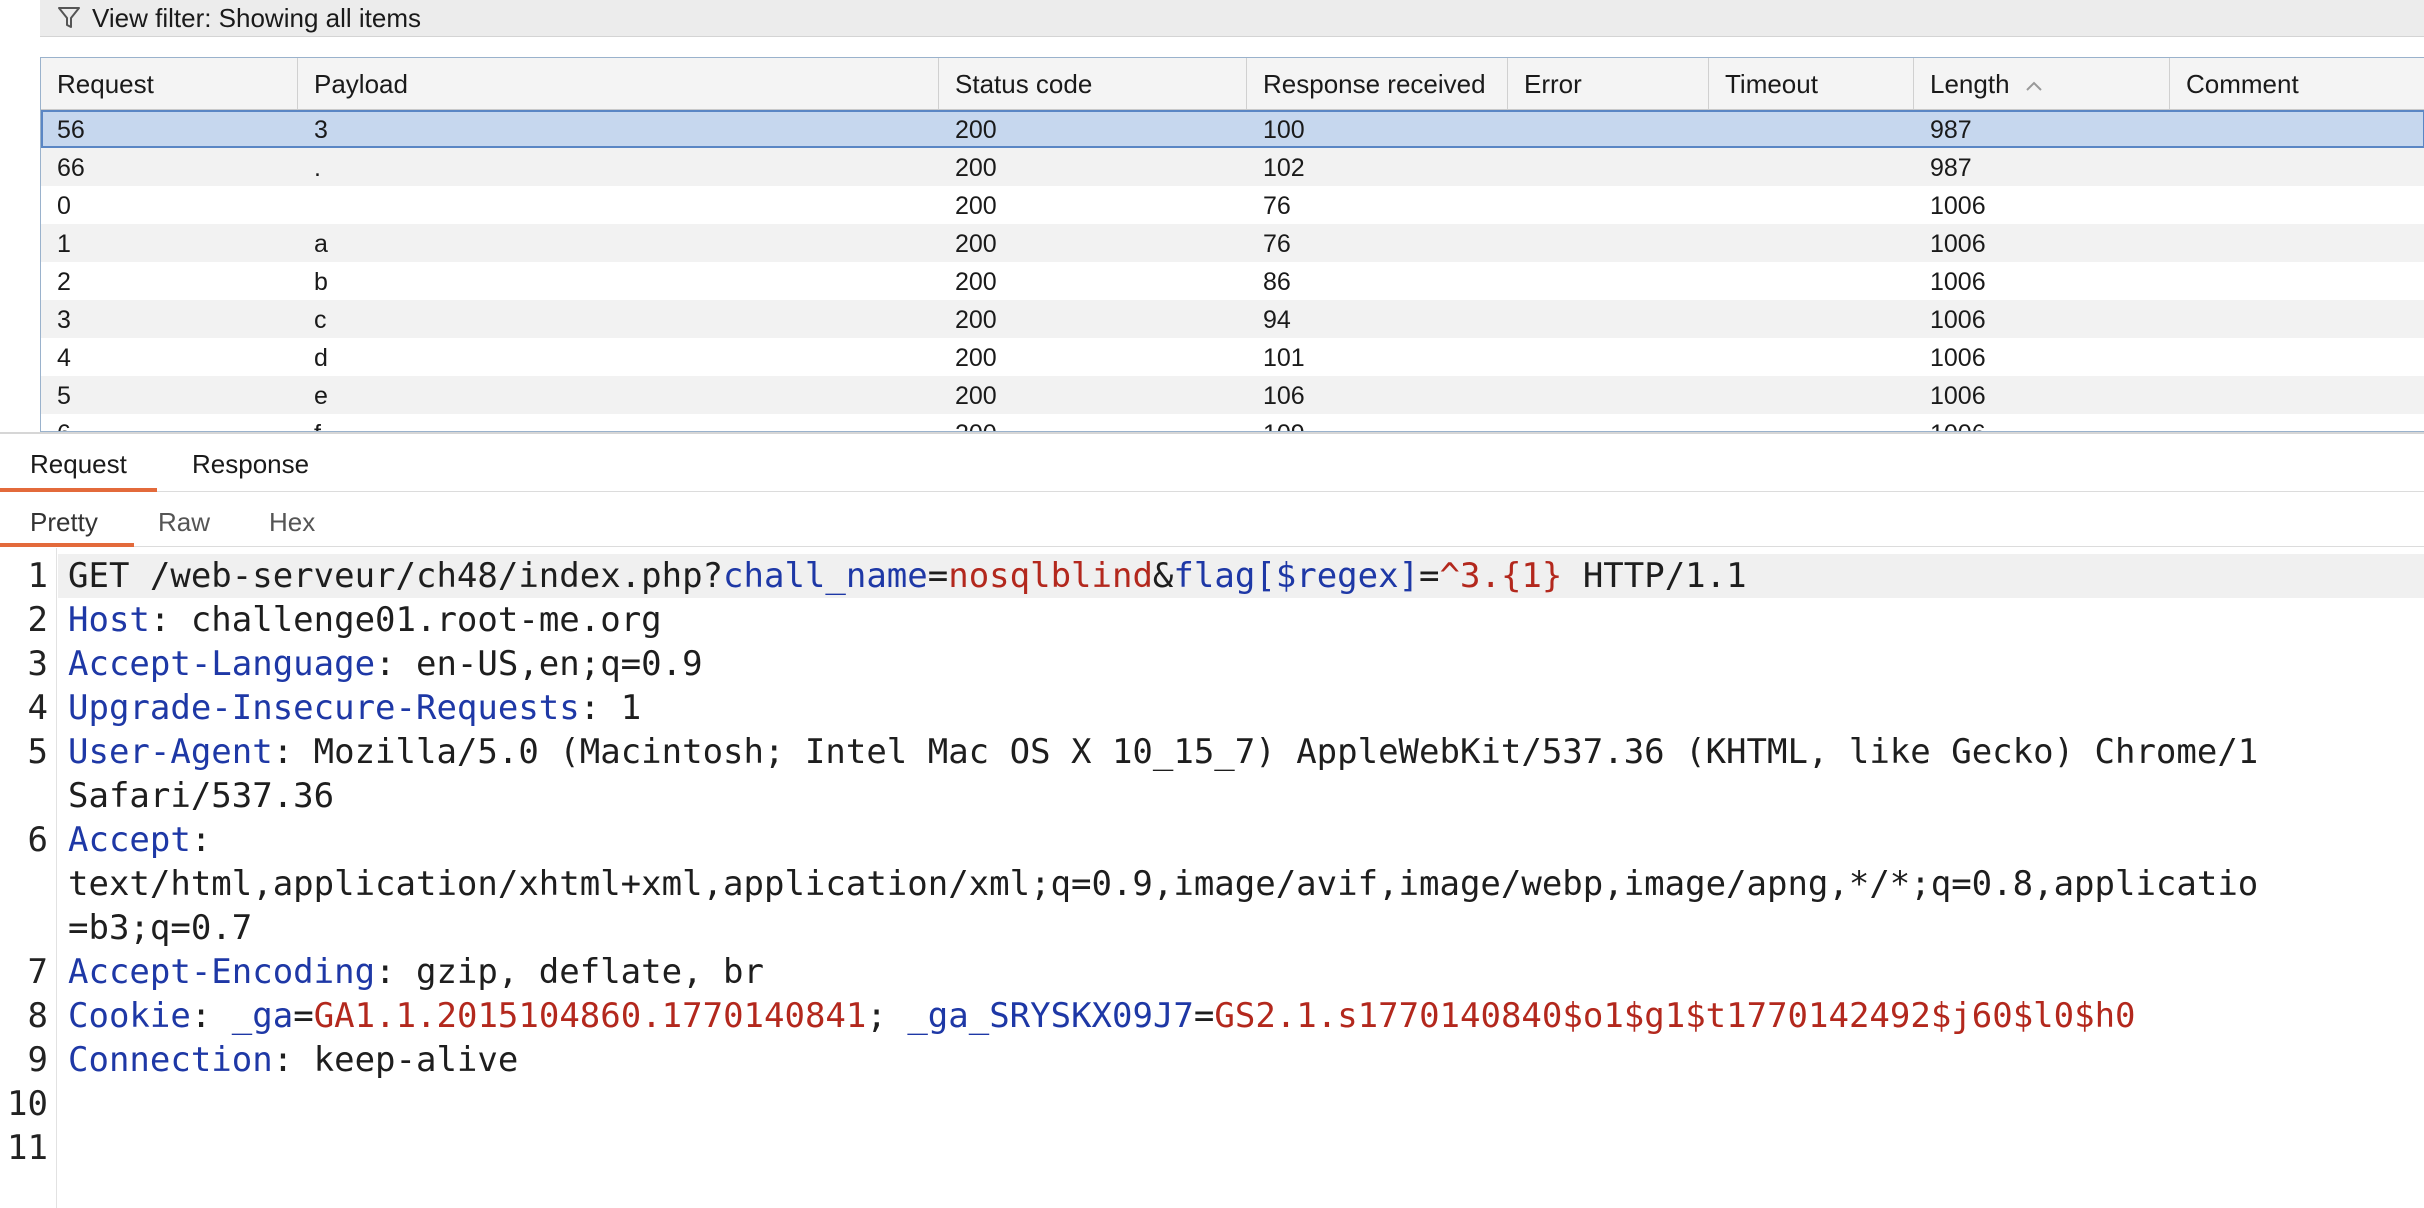  Describe the element at coordinates (618, 83) in the screenshot. I see `column-header-payload: Payload` at that location.